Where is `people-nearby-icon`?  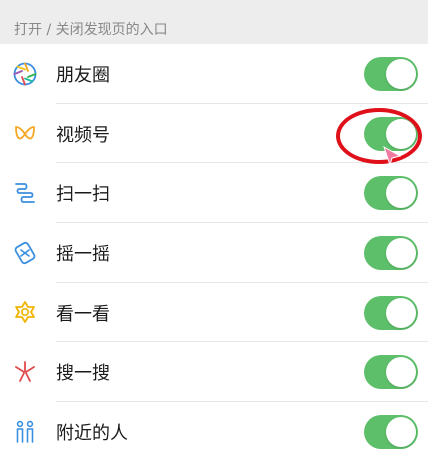 people-nearby-icon is located at coordinates (25, 432).